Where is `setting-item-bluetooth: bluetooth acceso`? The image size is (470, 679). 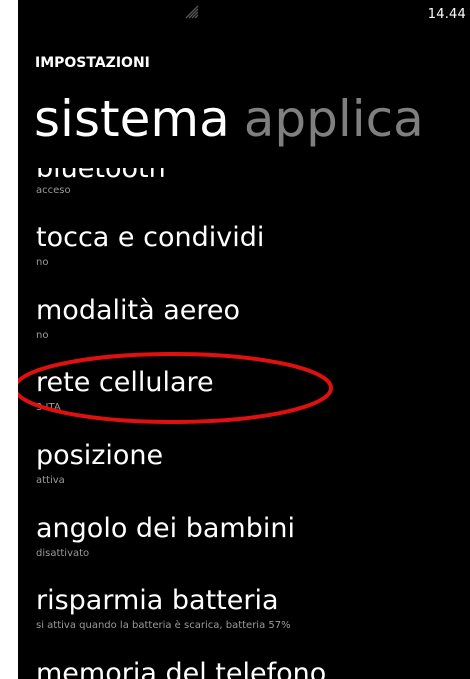 setting-item-bluetooth: bluetooth acceso is located at coordinates (253, 183).